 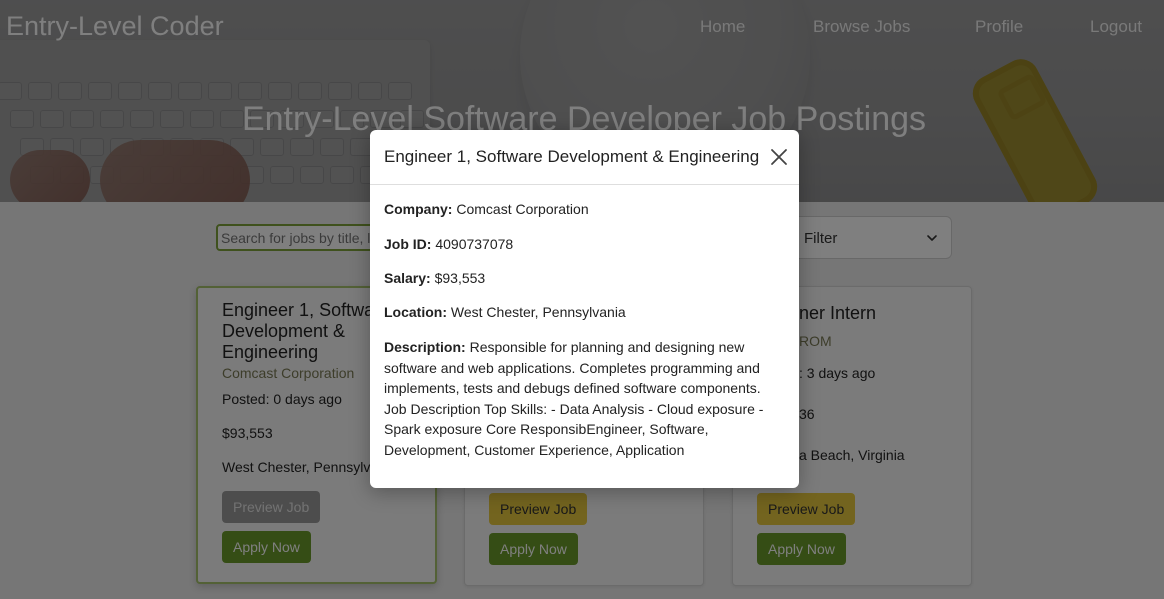 What do you see at coordinates (408, 244) in the screenshot?
I see `job-id-label: Job ID:` at bounding box center [408, 244].